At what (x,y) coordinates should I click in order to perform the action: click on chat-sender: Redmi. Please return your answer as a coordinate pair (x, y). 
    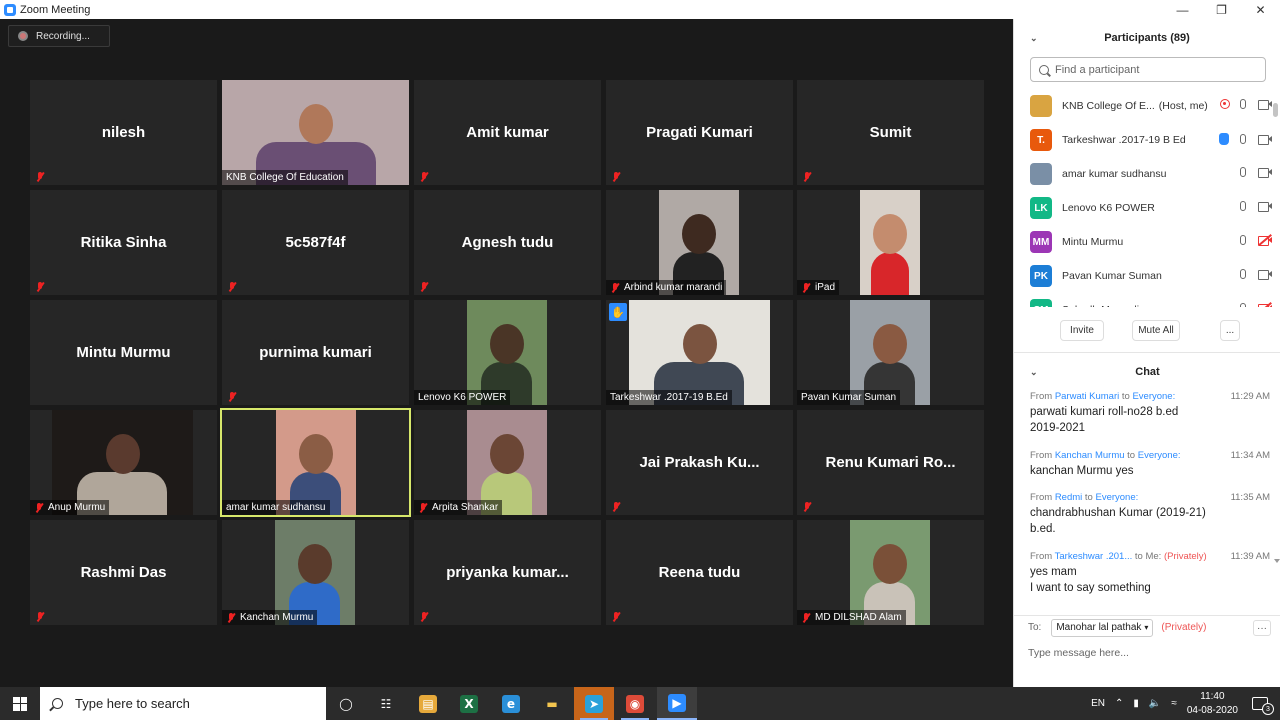
    Looking at the image, I should click on (1068, 497).